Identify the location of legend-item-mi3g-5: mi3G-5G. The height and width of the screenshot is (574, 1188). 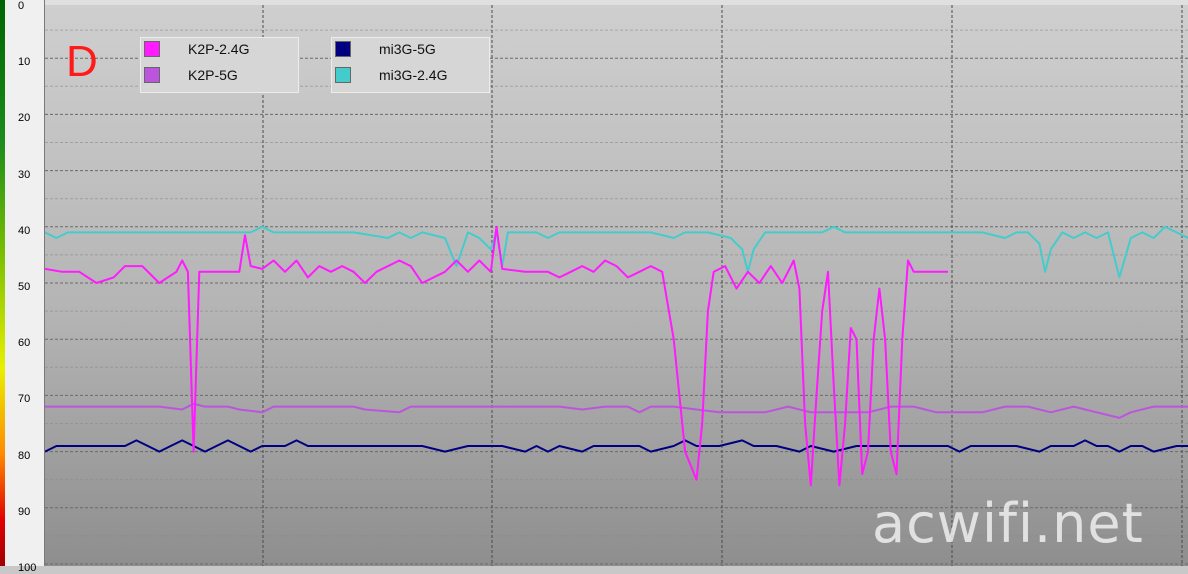
(409, 50).